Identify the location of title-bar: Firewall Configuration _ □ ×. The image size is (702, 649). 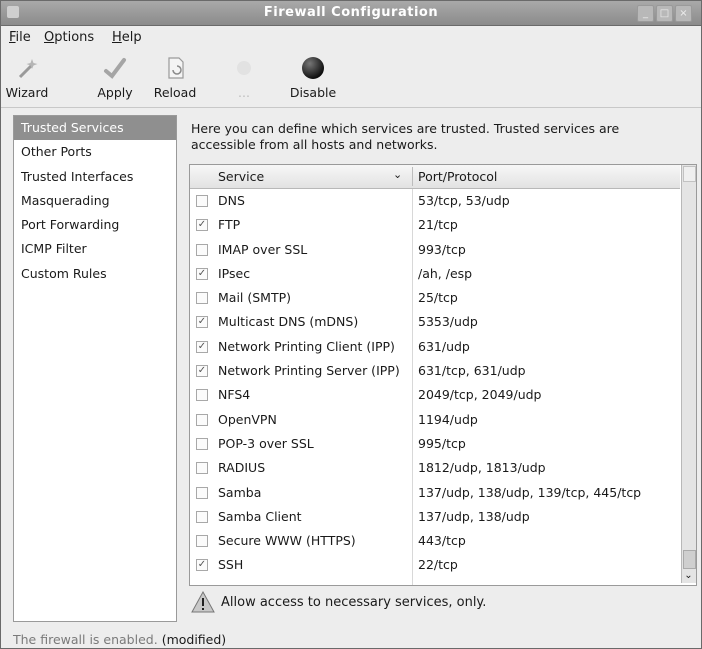
(351, 13).